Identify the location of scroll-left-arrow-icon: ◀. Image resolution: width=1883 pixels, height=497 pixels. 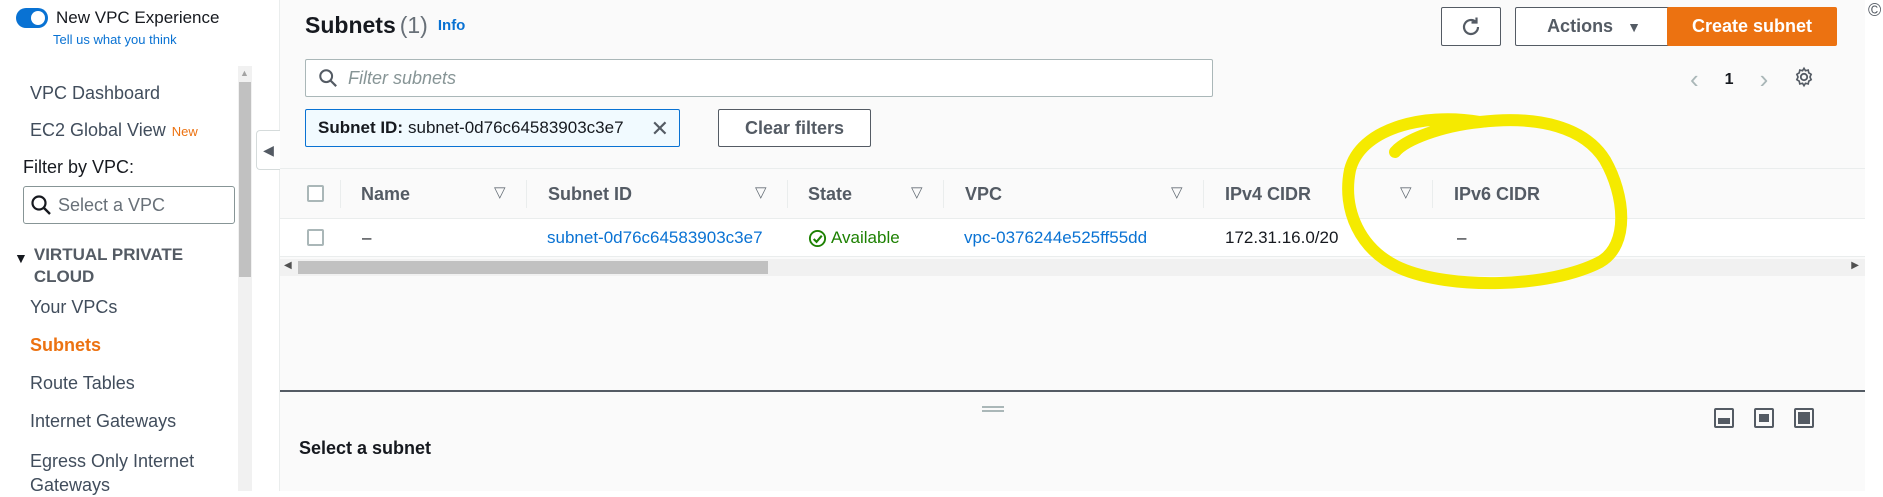
(288, 265).